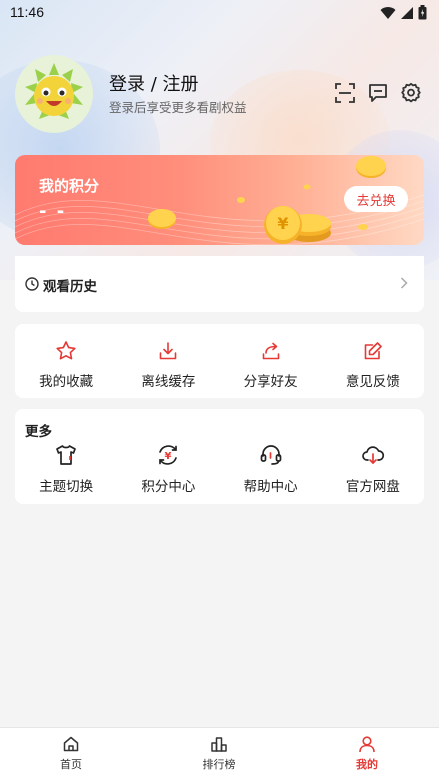 The image size is (439, 780). What do you see at coordinates (71, 753) in the screenshot?
I see `tab-home: 首页` at bounding box center [71, 753].